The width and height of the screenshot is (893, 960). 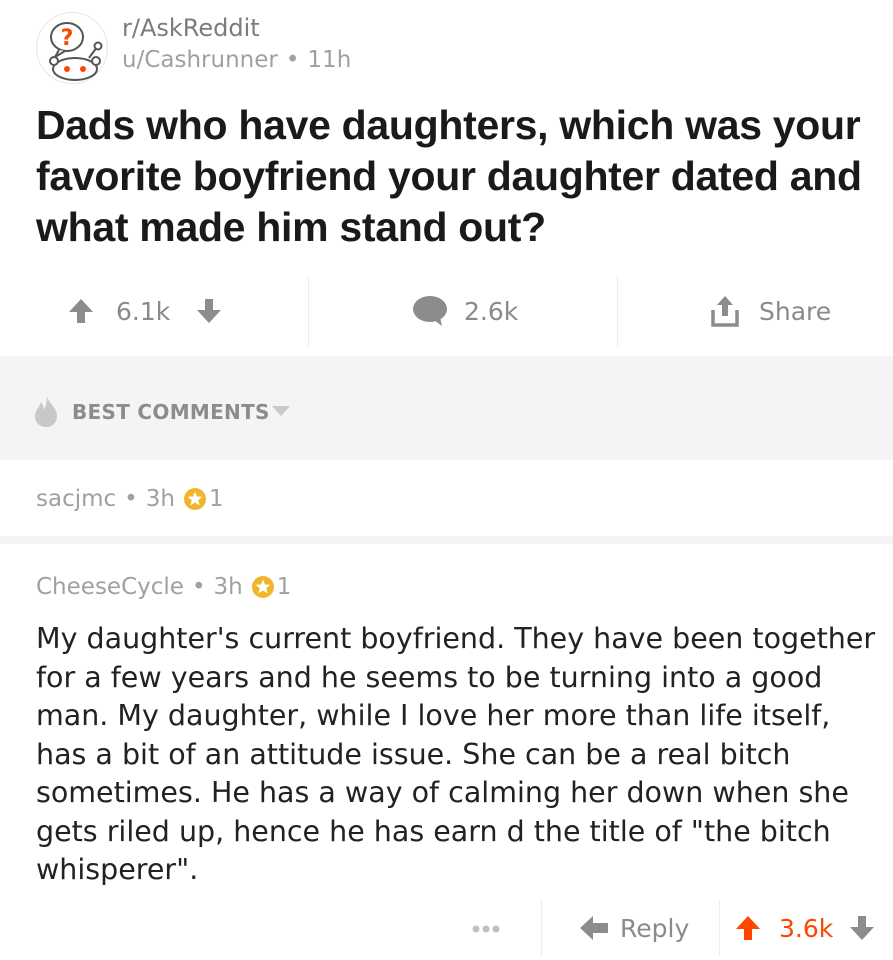 What do you see at coordinates (725, 311) in the screenshot?
I see `share-icon` at bounding box center [725, 311].